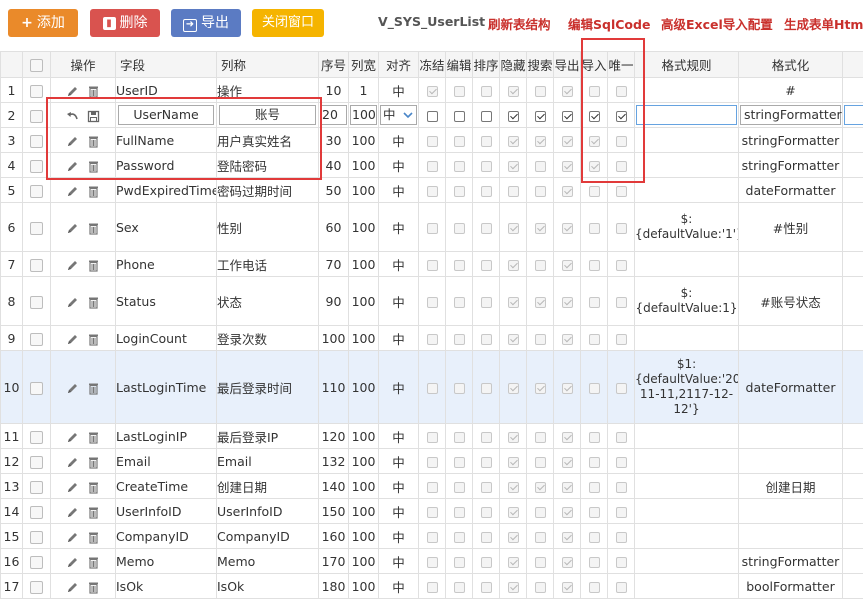 The image size is (863, 599). Describe the element at coordinates (432, 115) in the screenshot. I see `table-row: 2 UserName账号20100中stringFormatter` at that location.